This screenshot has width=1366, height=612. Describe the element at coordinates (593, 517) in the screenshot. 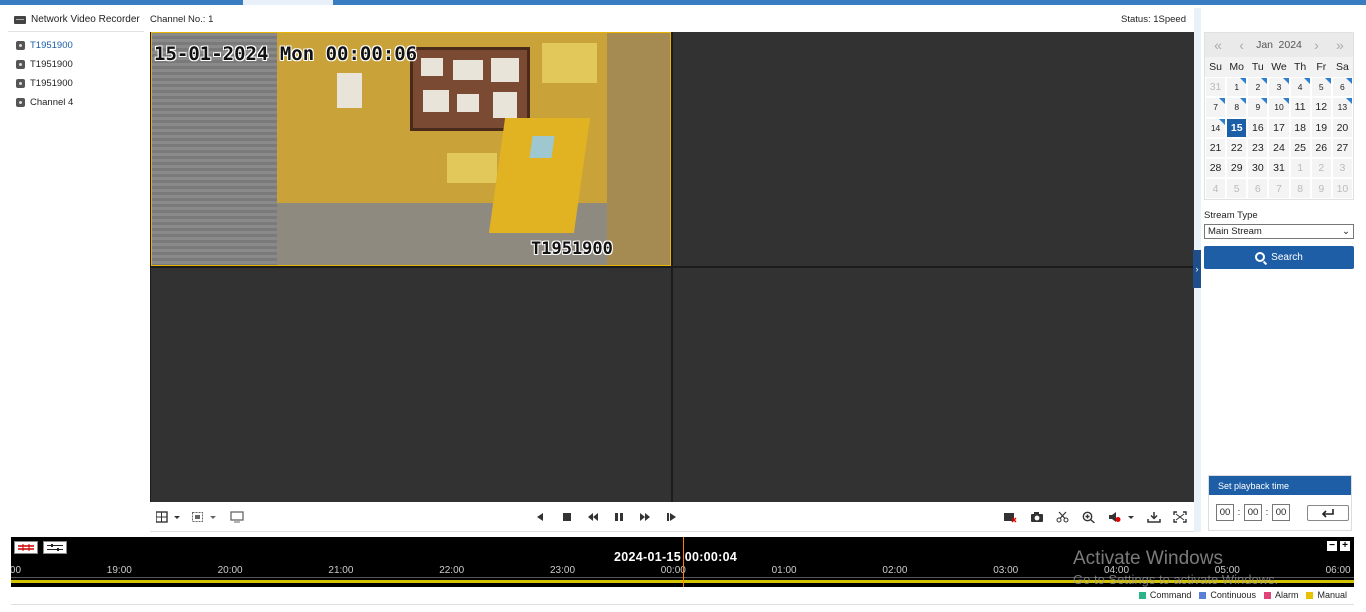

I see `slow-forward-button` at that location.